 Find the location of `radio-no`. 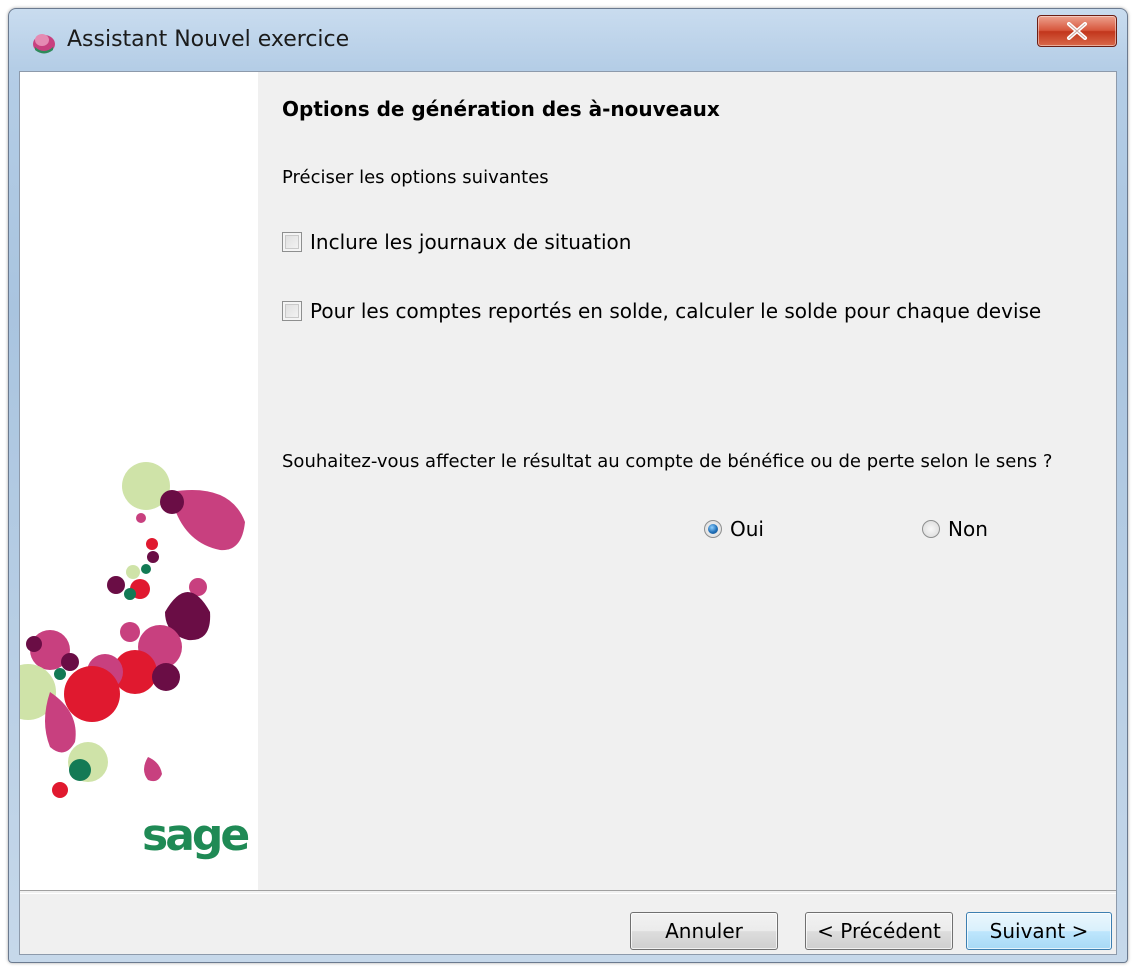

radio-no is located at coordinates (931, 529).